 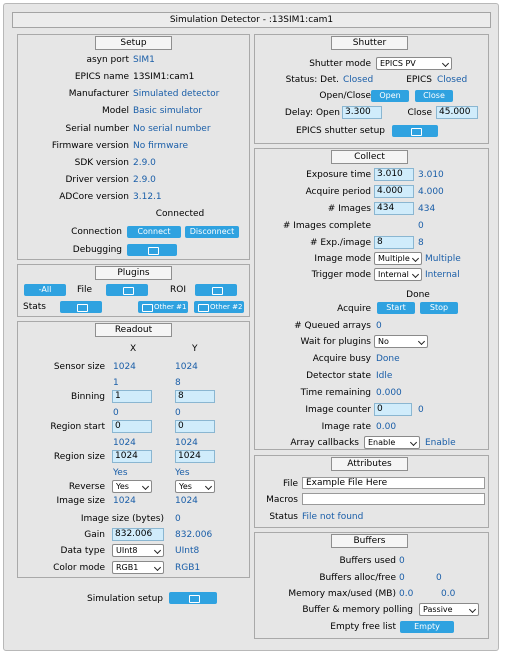 I want to click on queued-arrays-label: # Queued arrays, so click(x=332, y=326).